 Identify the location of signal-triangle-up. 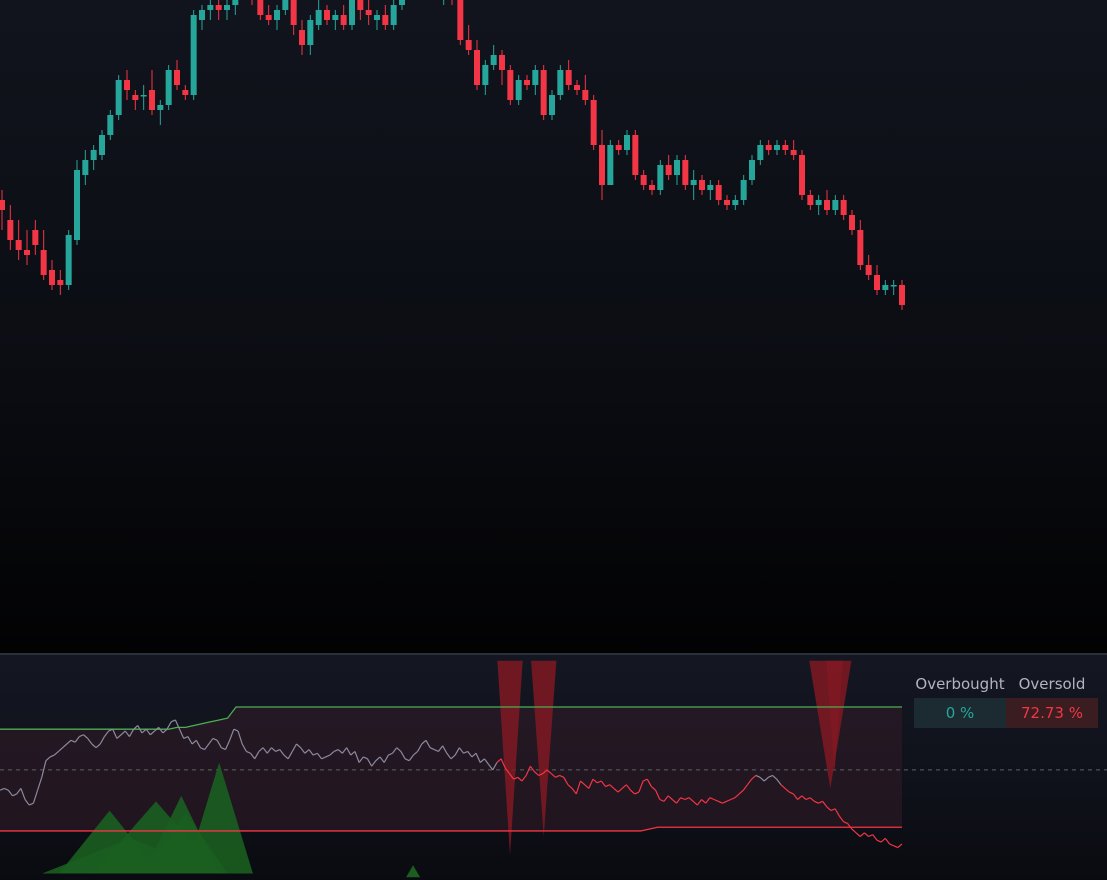
(413, 871).